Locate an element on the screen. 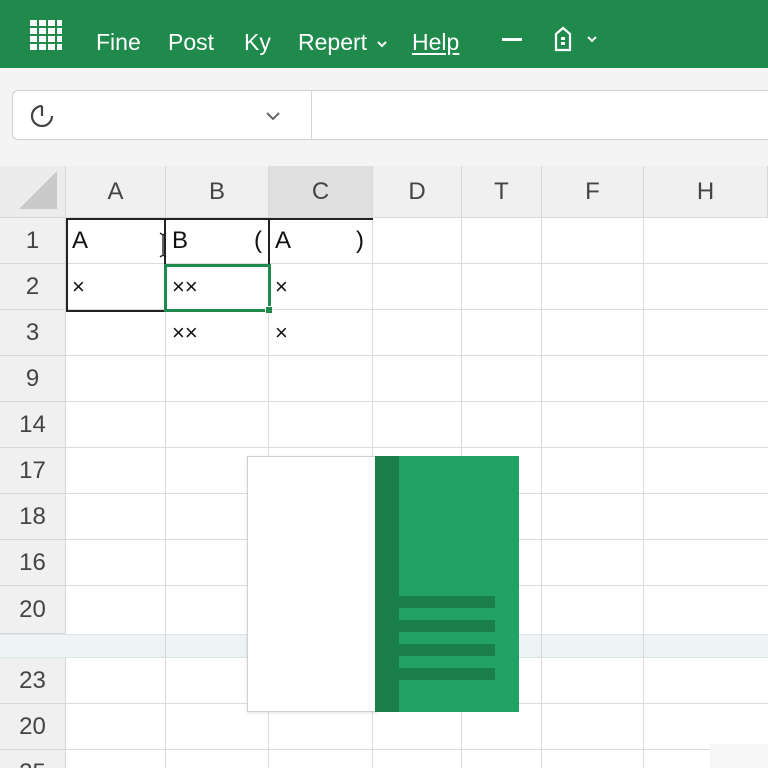 Image resolution: width=768 pixels, height=768 pixels. minimize-icon is located at coordinates (512, 39).